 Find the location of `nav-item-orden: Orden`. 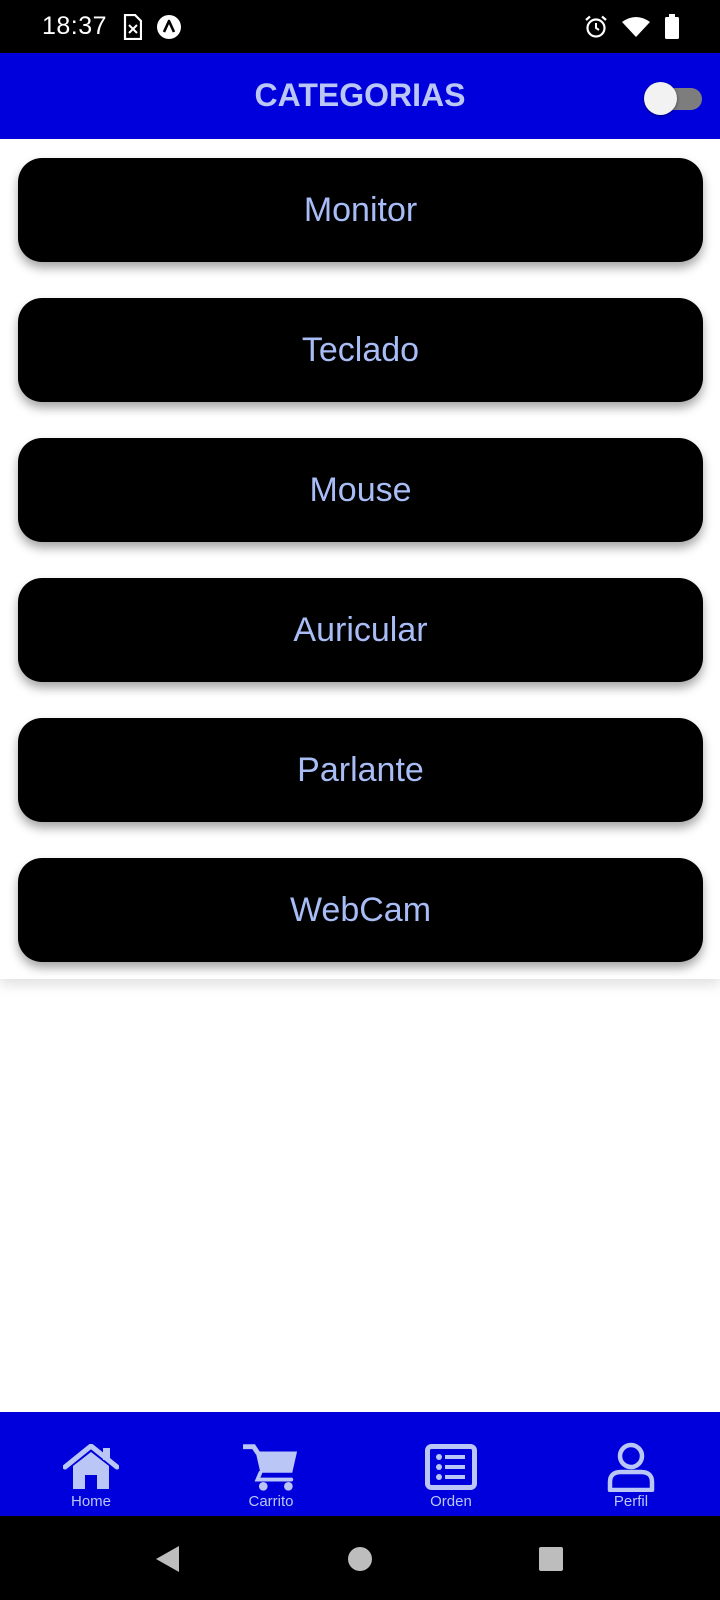

nav-item-orden: Orden is located at coordinates (451, 1464).